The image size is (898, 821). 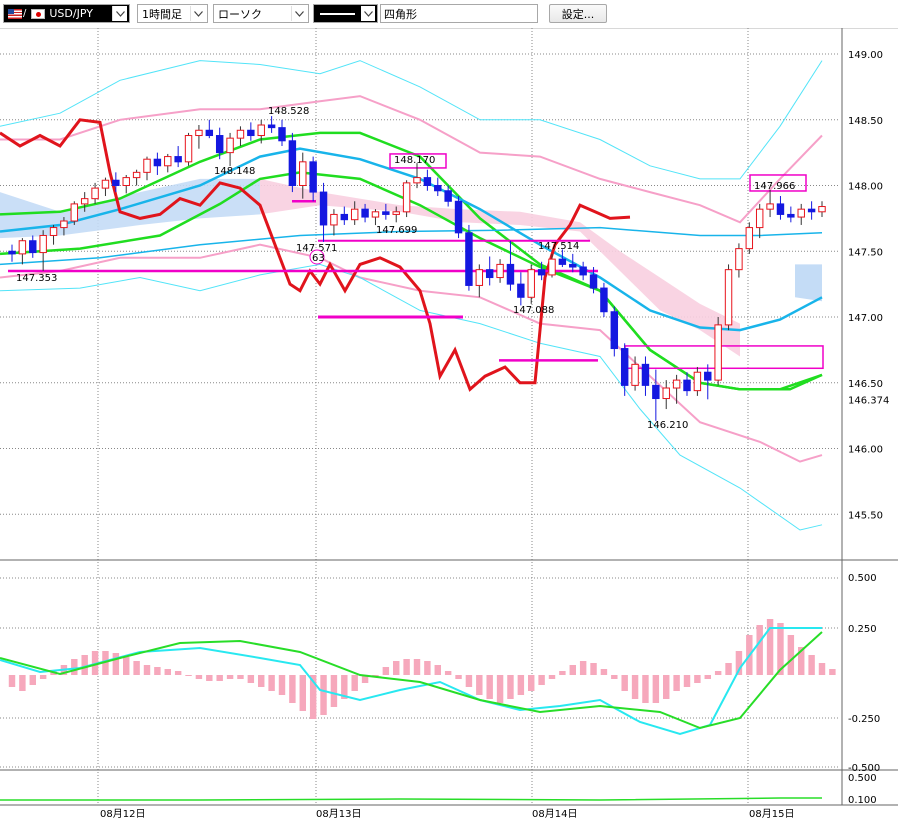 I want to click on line-width-select, so click(x=345, y=13).